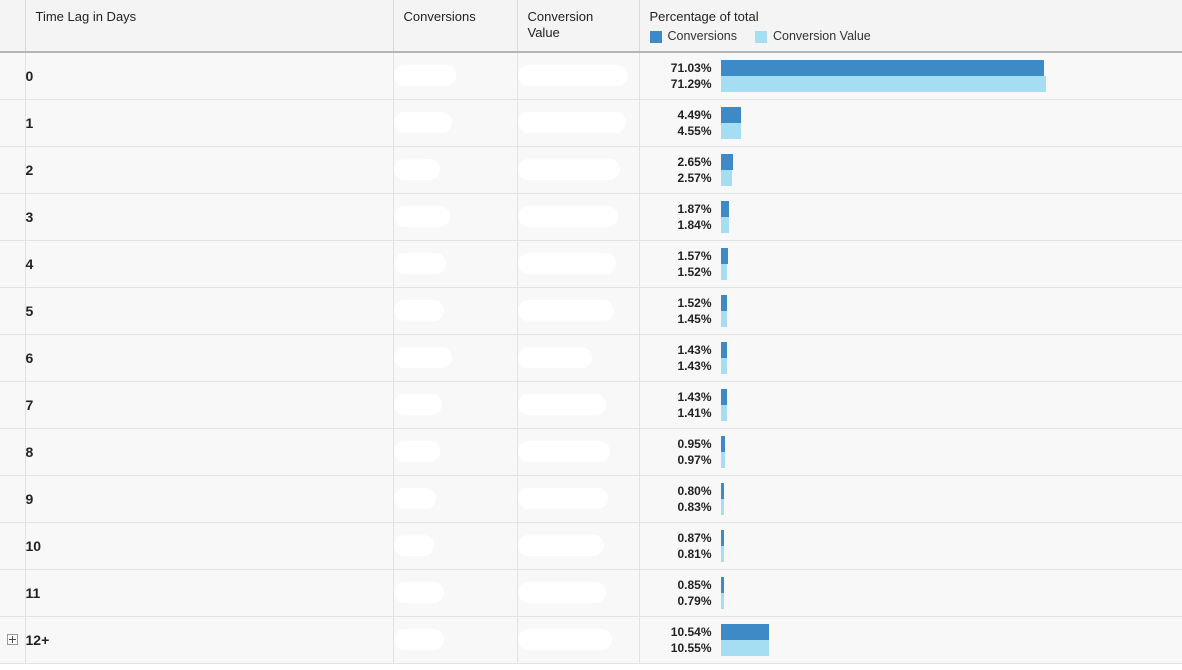 The height and width of the screenshot is (670, 1182). What do you see at coordinates (910, 358) in the screenshot?
I see `cell-percentage-of-total: 1.43% 1.43%` at bounding box center [910, 358].